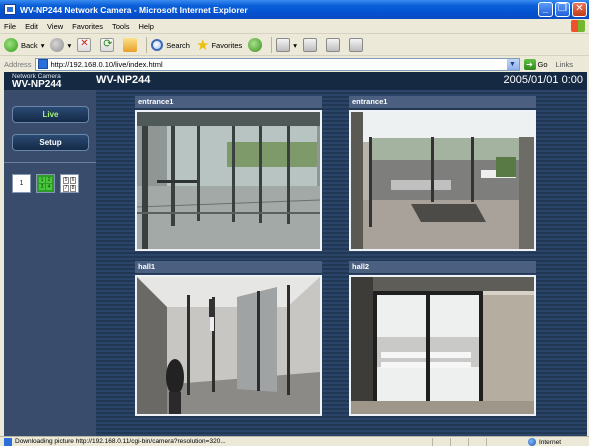  I want to click on messenger-icon, so click(356, 45).